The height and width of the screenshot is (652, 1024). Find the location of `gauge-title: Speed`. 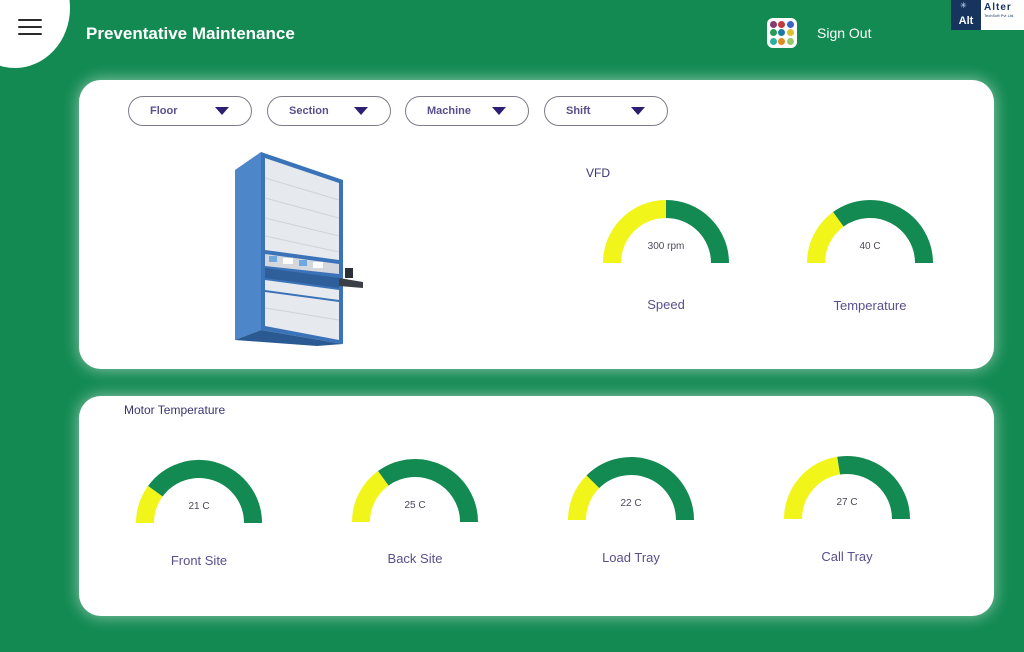

gauge-title: Speed is located at coordinates (666, 304).